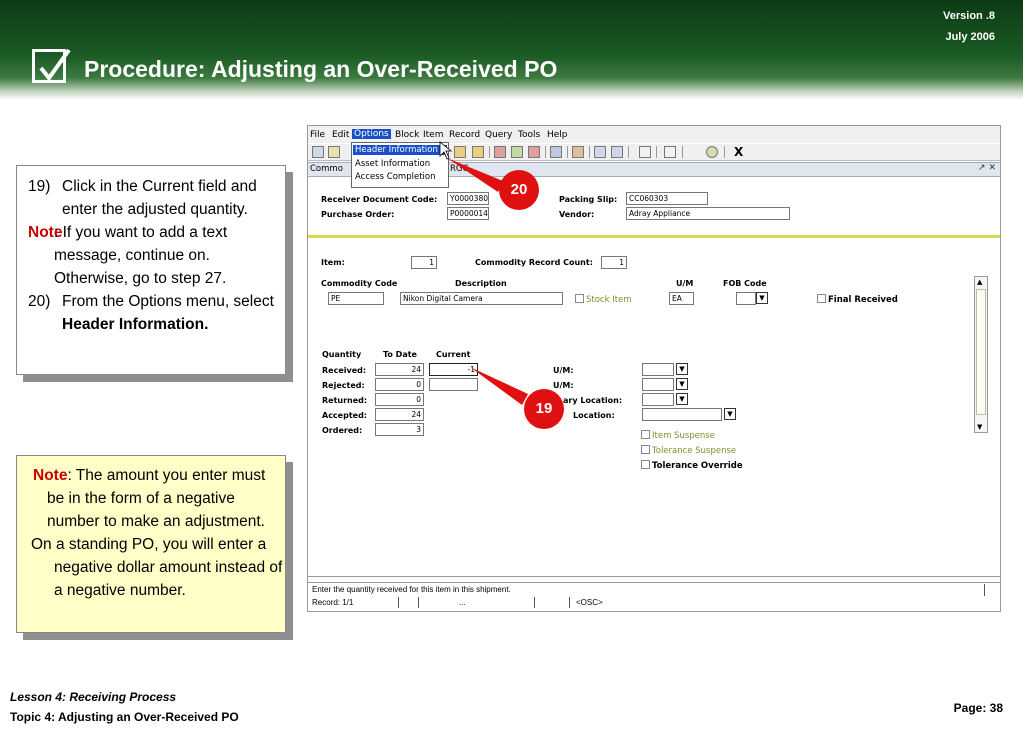  I want to click on callout-arrows, so click(483, 273).